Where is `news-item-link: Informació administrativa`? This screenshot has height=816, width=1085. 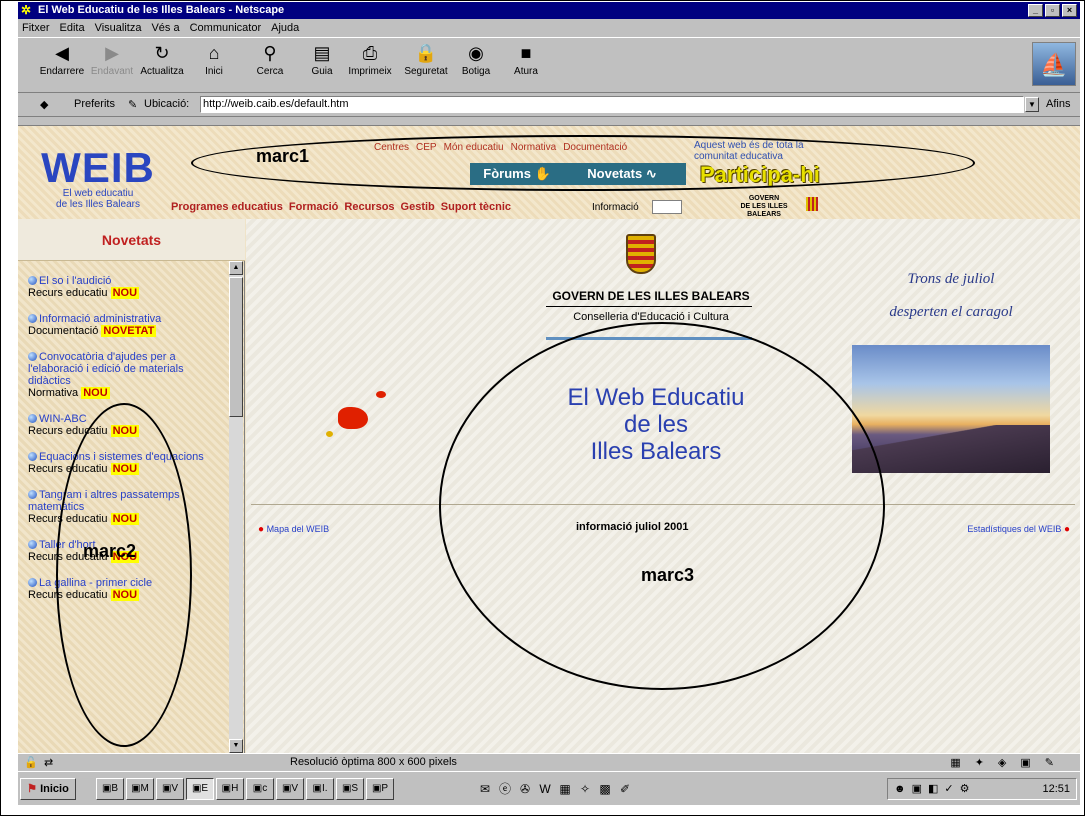
news-item-link: Informació administrativa is located at coordinates (100, 319).